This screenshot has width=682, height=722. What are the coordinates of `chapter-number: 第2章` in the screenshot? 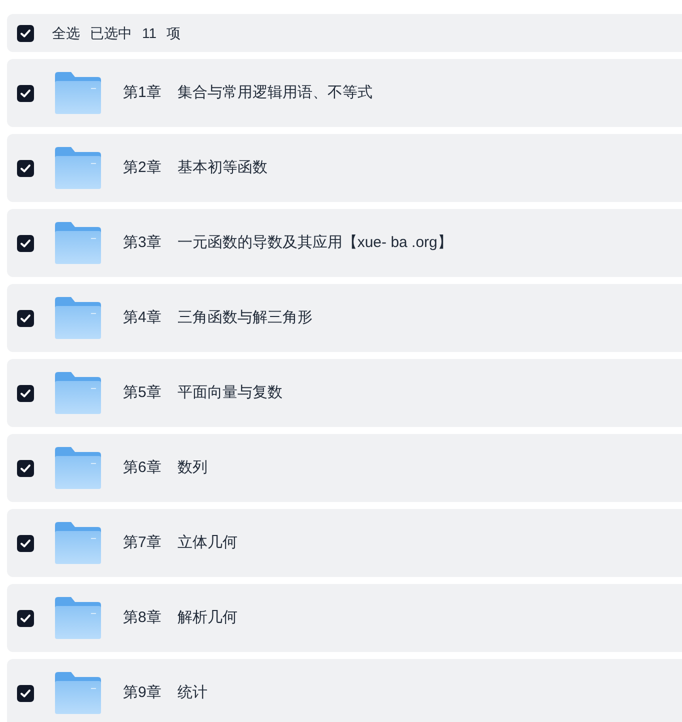 It's located at (142, 168).